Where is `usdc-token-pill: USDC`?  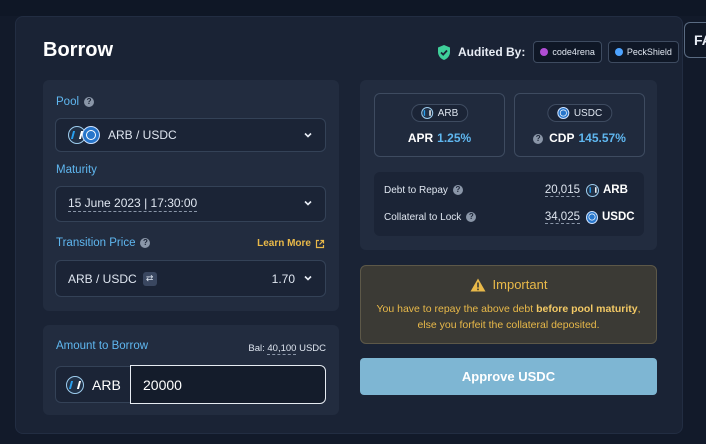
usdc-token-pill: USDC is located at coordinates (579, 113).